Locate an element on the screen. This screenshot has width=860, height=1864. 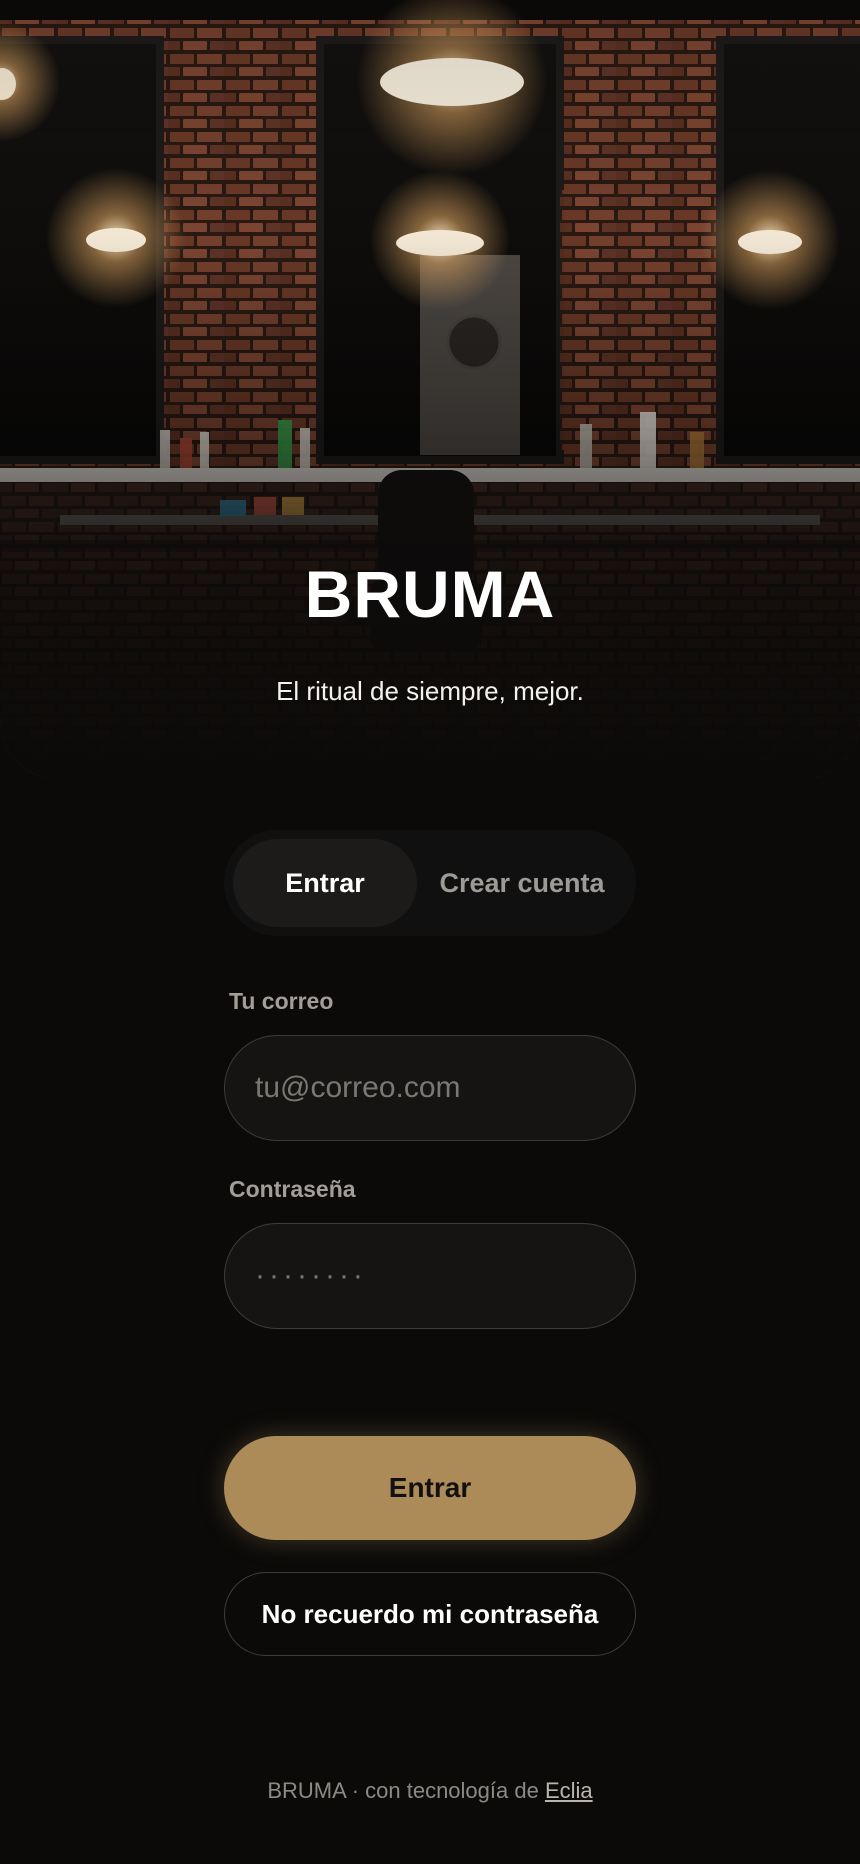
password-label: Contraseña is located at coordinates (292, 1189).